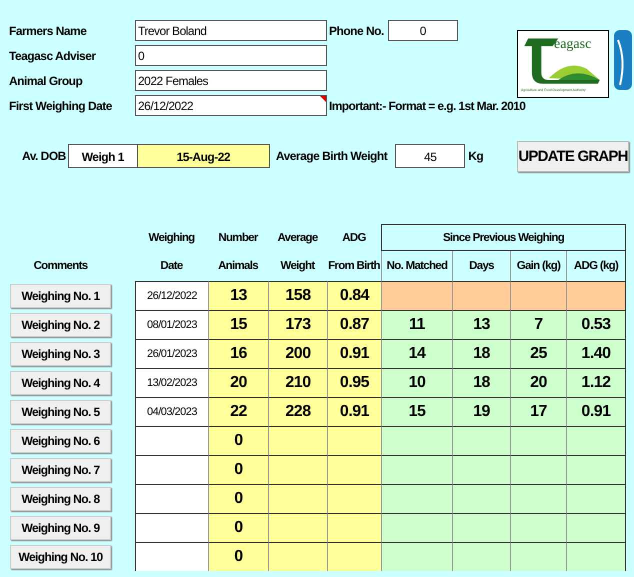  Describe the element at coordinates (171, 295) in the screenshot. I see `table-cell: 26/12/2022` at that location.